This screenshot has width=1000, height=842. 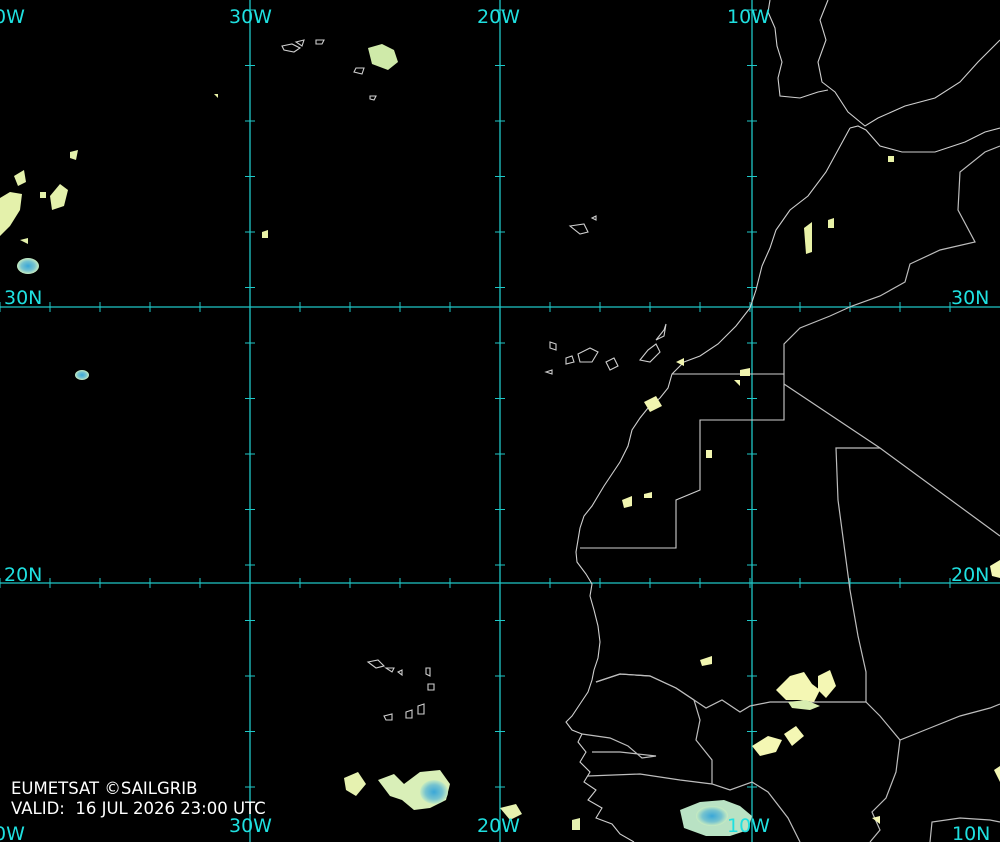 I want to click on credit-valid-time: VALID: 16 JUL 2026 23:00 UTC, so click(x=138, y=808).